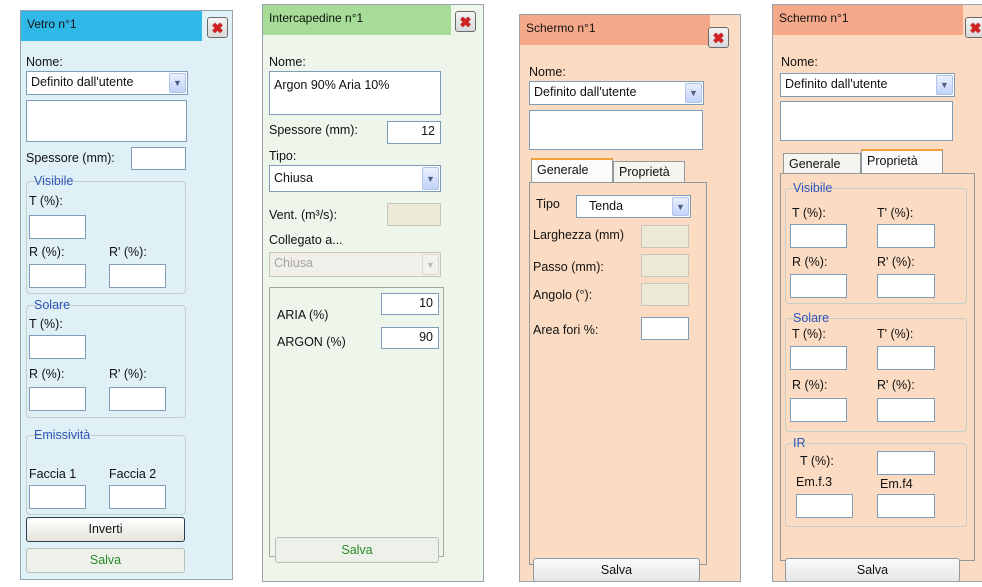 This screenshot has width=982, height=587. Describe the element at coordinates (57, 497) in the screenshot. I see `vetro-faccia1-field` at that location.